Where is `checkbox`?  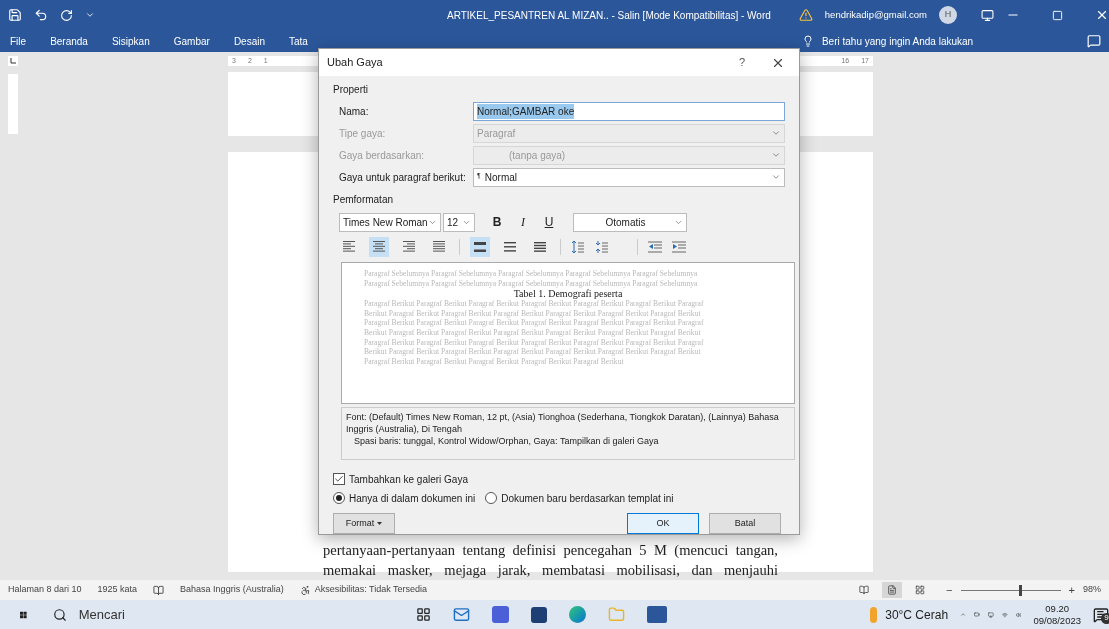 checkbox is located at coordinates (339, 479).